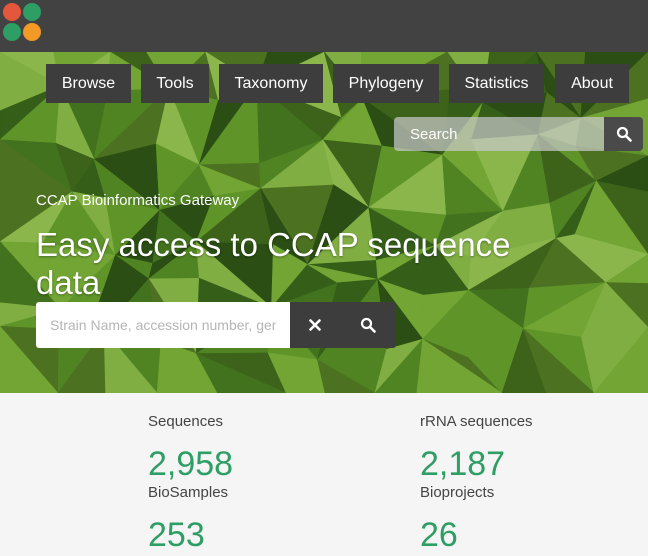 Image resolution: width=648 pixels, height=556 pixels. I want to click on nav-phylogeny: Phylogeny, so click(386, 83).